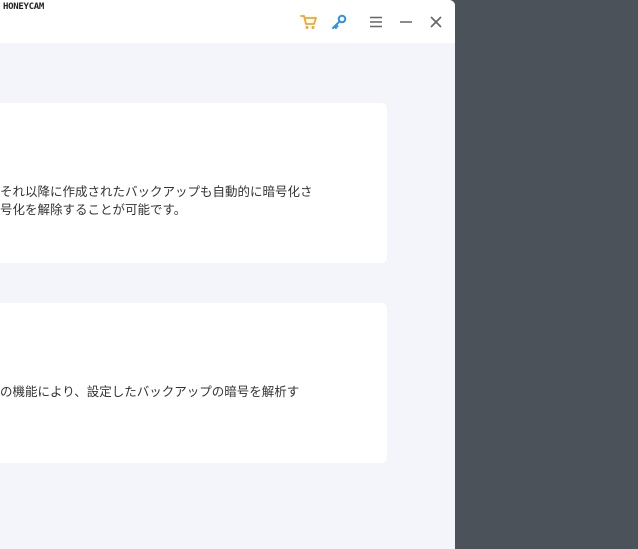 Image resolution: width=638 pixels, height=549 pixels. I want to click on cart-button, so click(309, 22).